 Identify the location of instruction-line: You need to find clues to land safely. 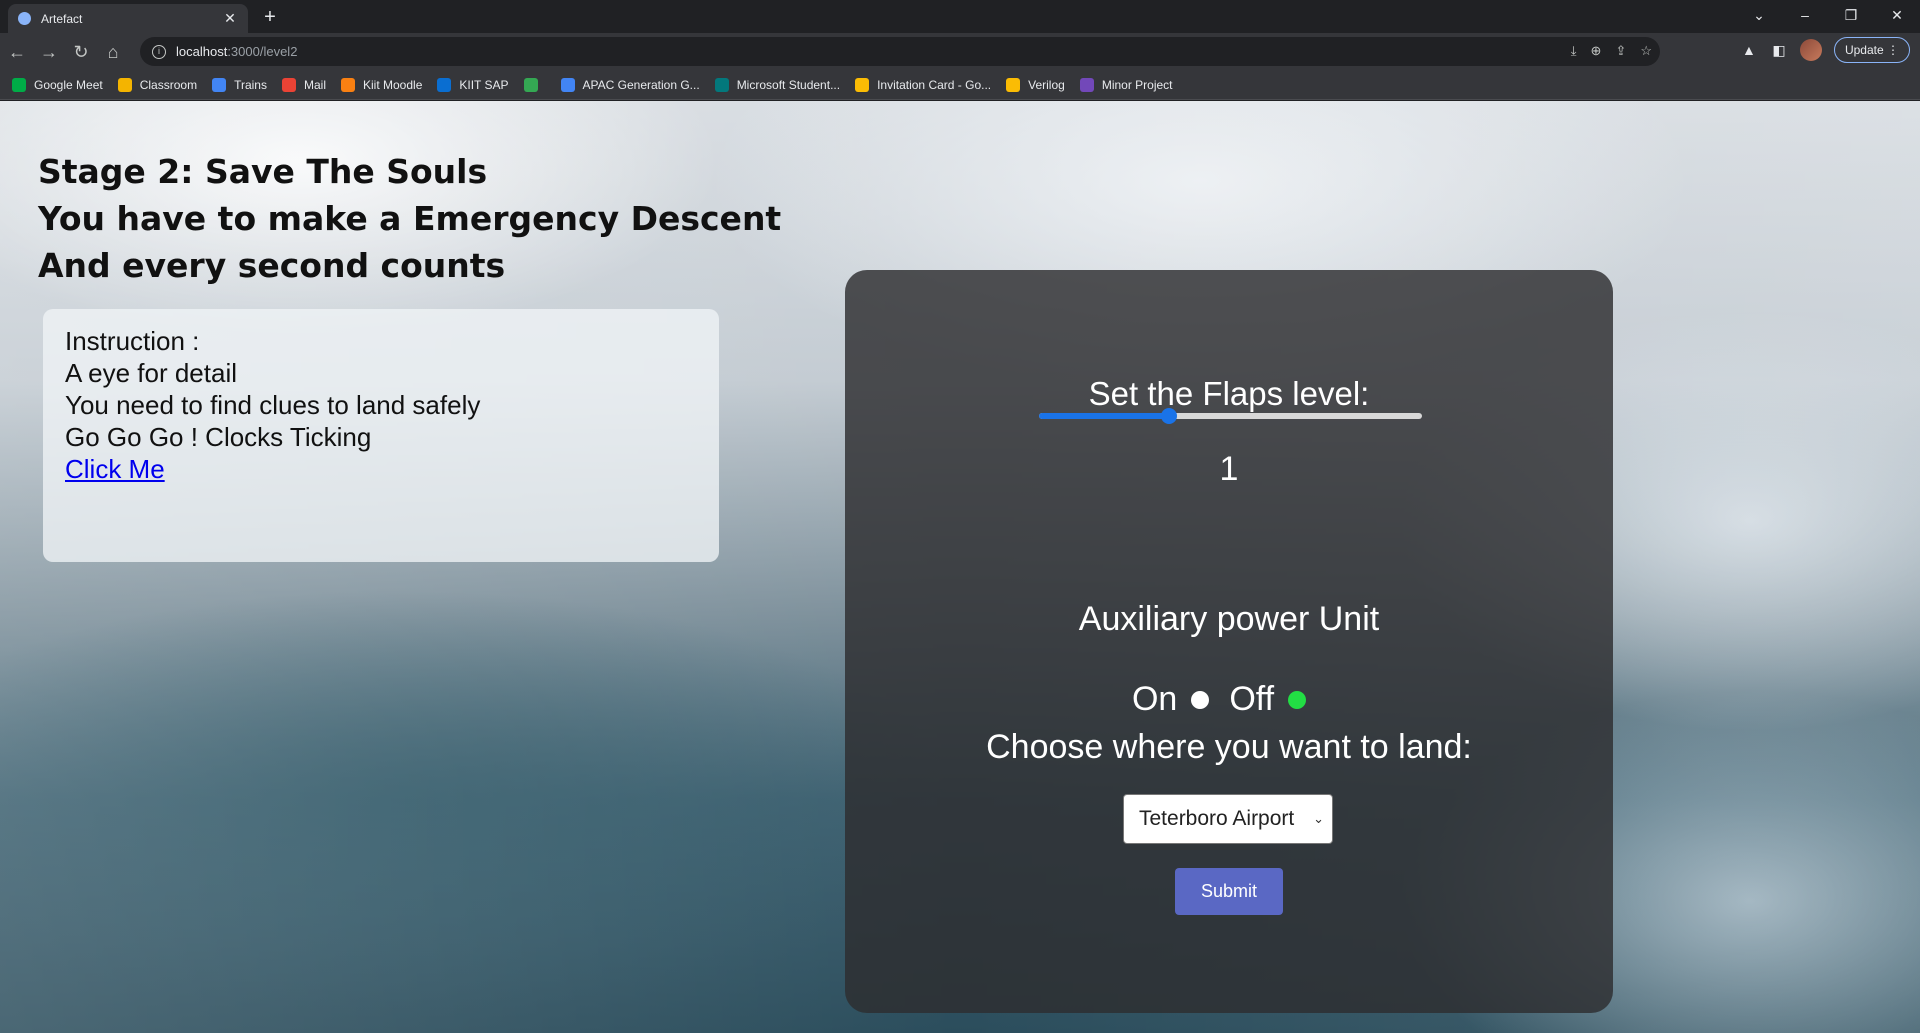
(273, 405).